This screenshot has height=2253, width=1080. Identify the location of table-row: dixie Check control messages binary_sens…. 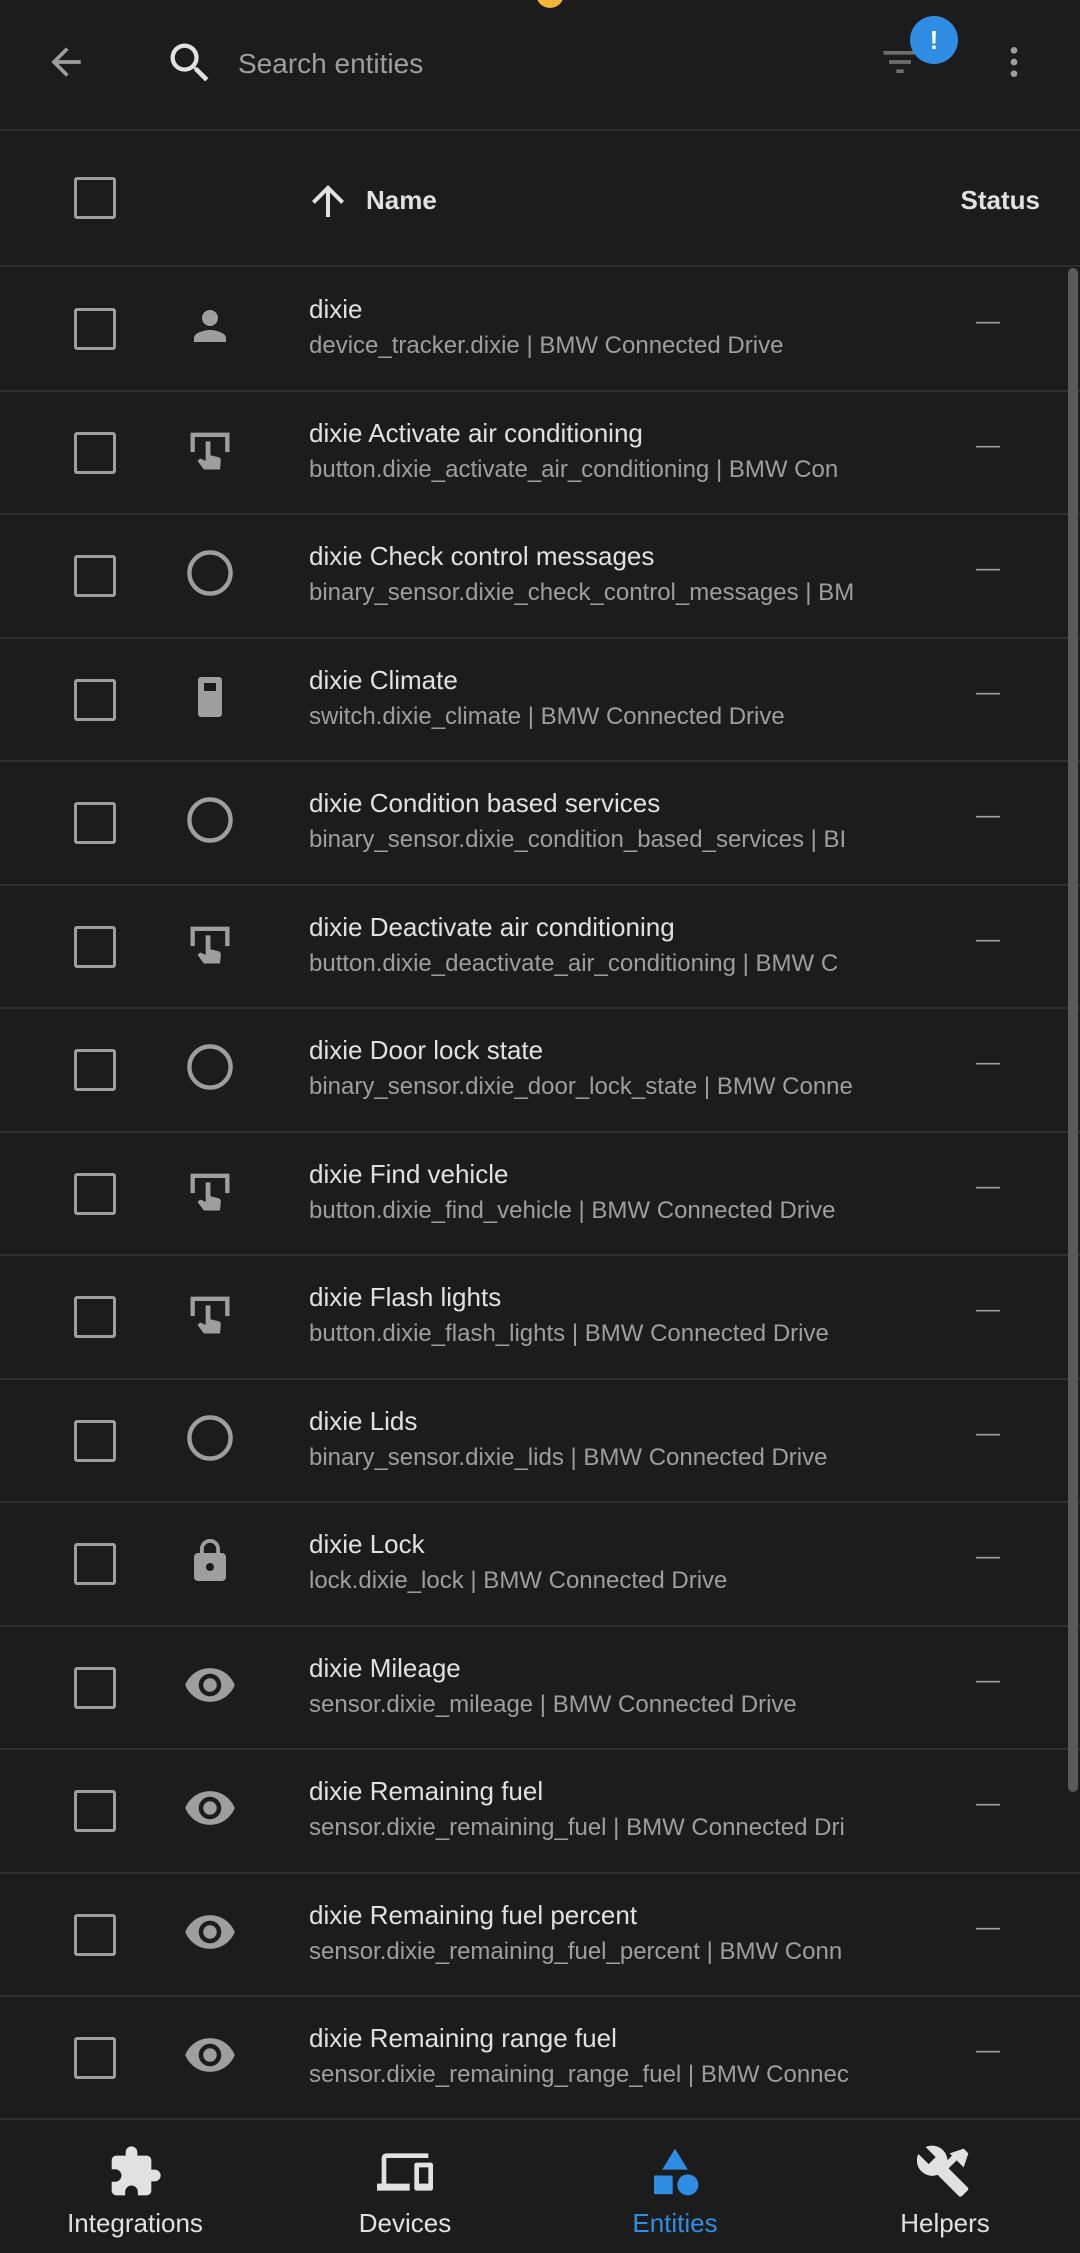
(540, 577).